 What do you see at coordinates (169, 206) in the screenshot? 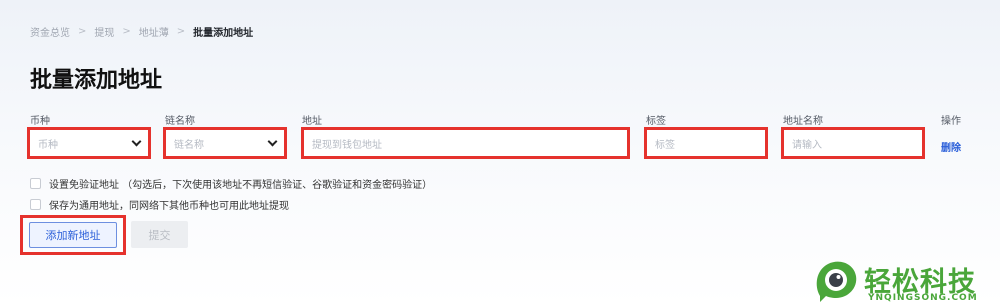
I see `universal-address-label: 保存为通用地址，同网络下其他币种也可用此地址提现` at bounding box center [169, 206].